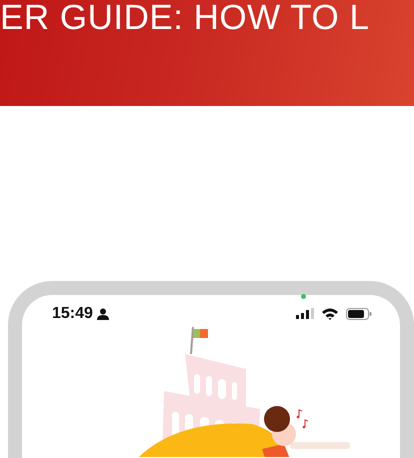 Image resolution: width=414 pixels, height=458 pixels. I want to click on person-icon, so click(102, 314).